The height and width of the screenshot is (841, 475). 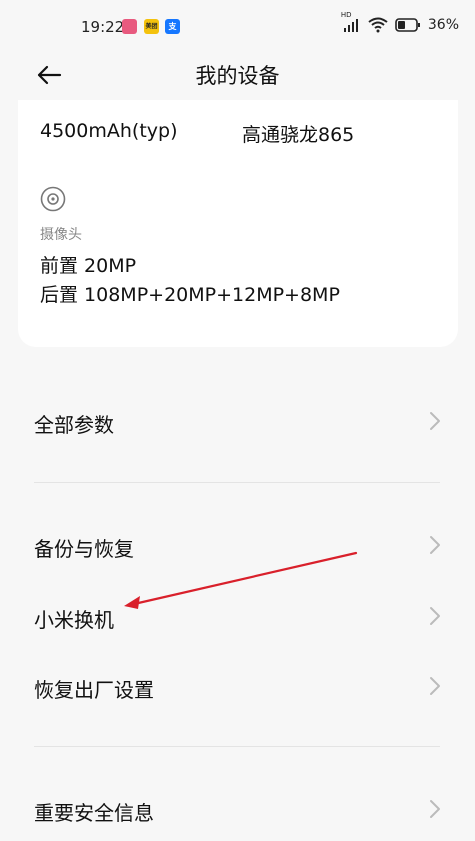 What do you see at coordinates (237, 809) in the screenshot?
I see `menu-item-safety-info: 重要安全信息` at bounding box center [237, 809].